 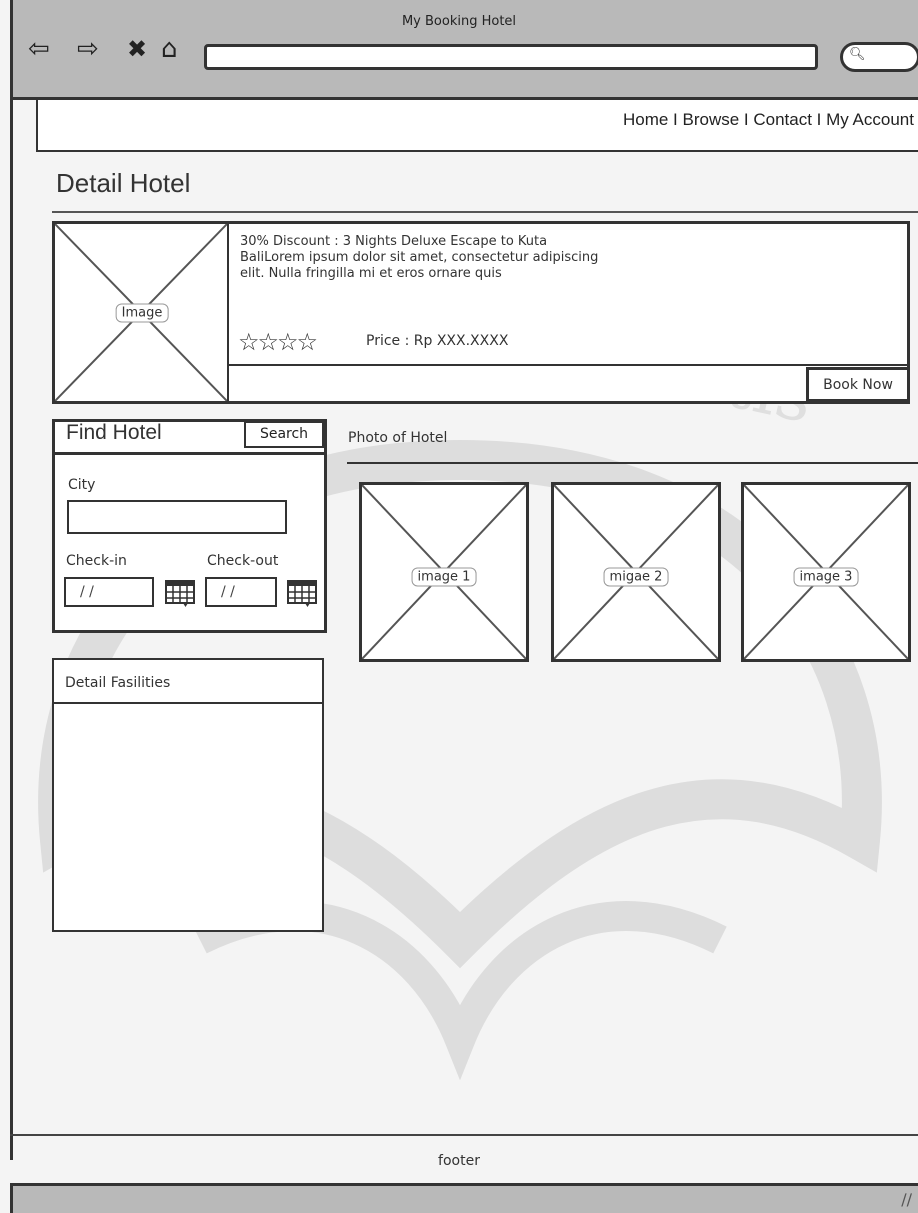 I want to click on hotel-photo-2: migae 2, so click(x=636, y=572).